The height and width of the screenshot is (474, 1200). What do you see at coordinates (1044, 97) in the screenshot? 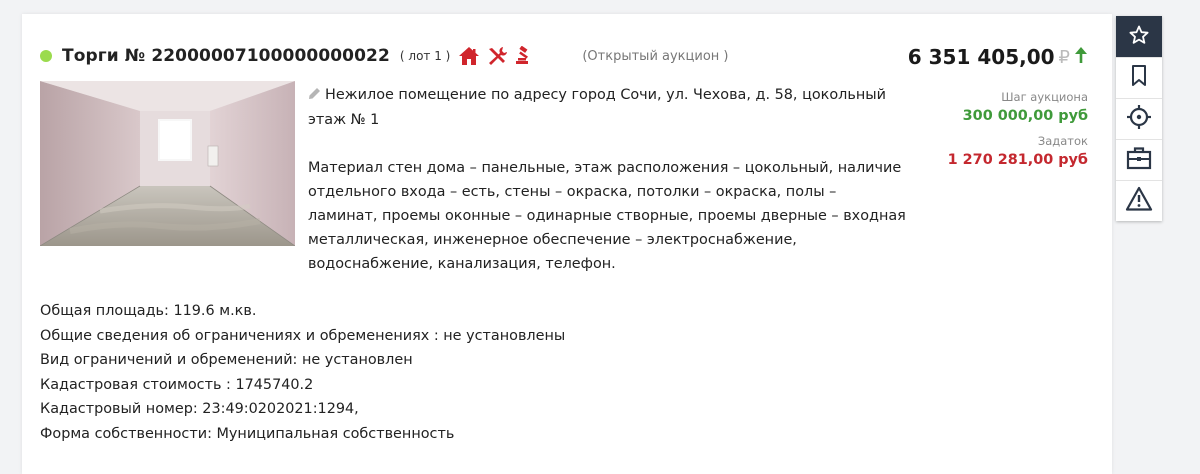
I see `auction-step-label: Шаг аукциона` at bounding box center [1044, 97].